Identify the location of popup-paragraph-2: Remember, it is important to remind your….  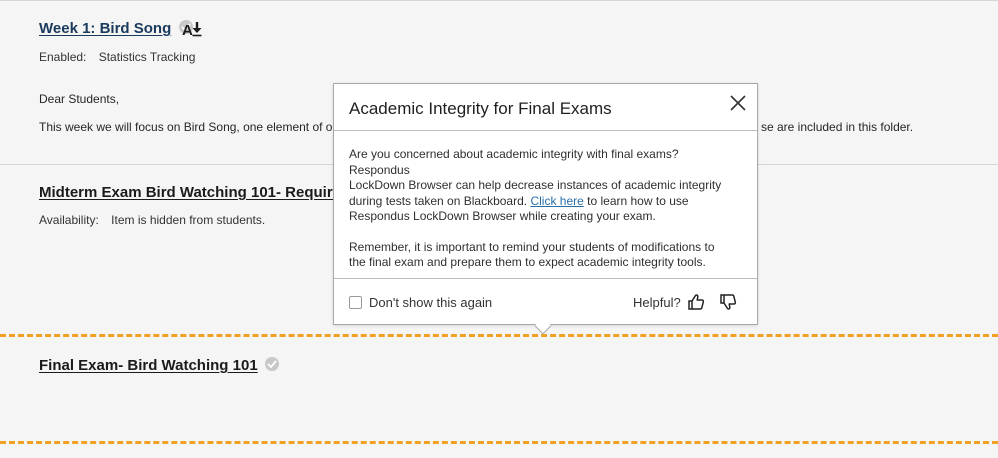
(545, 255).